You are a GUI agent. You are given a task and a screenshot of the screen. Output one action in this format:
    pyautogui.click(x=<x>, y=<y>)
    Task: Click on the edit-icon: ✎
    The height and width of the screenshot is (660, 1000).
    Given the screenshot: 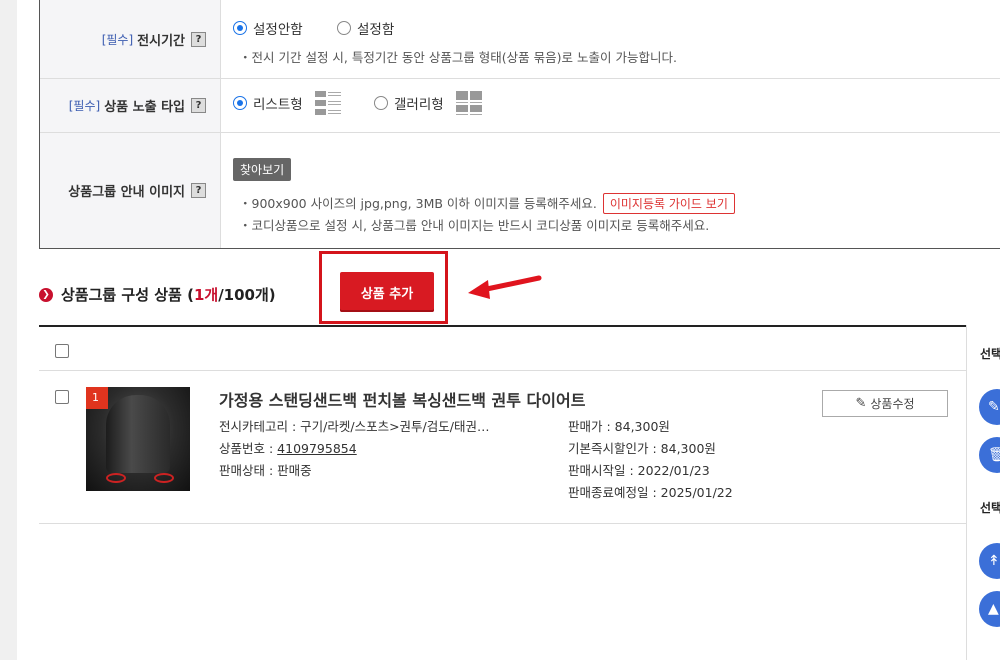 What is the action you would take?
    pyautogui.click(x=989, y=407)
    